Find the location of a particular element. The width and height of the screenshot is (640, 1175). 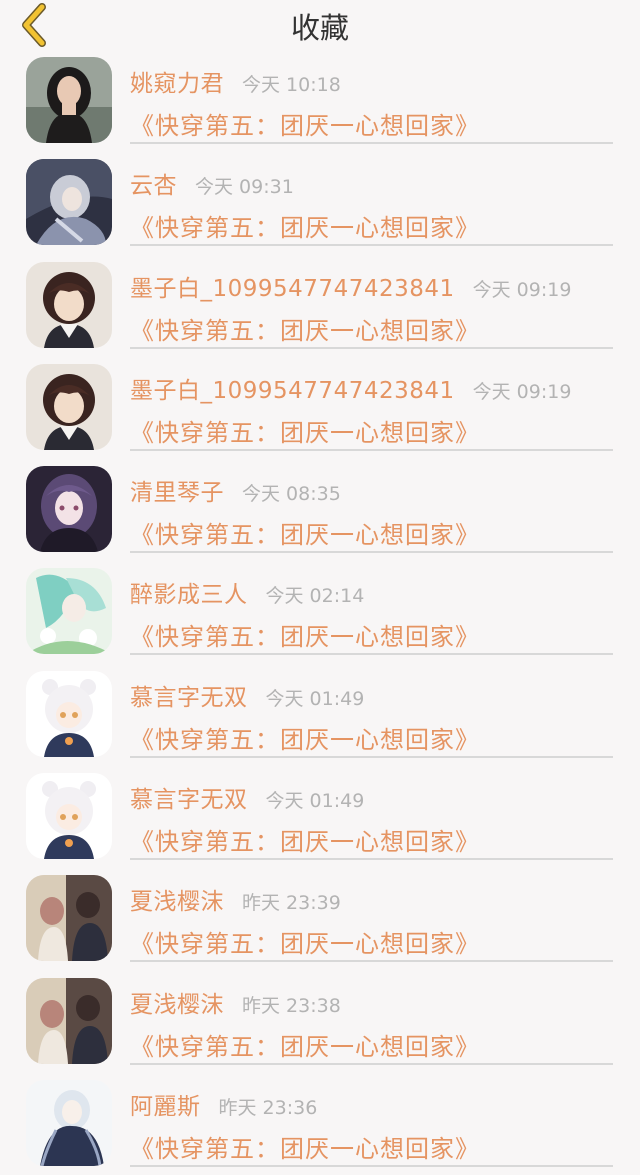

timestamp: 今天 08:35 is located at coordinates (291, 494).